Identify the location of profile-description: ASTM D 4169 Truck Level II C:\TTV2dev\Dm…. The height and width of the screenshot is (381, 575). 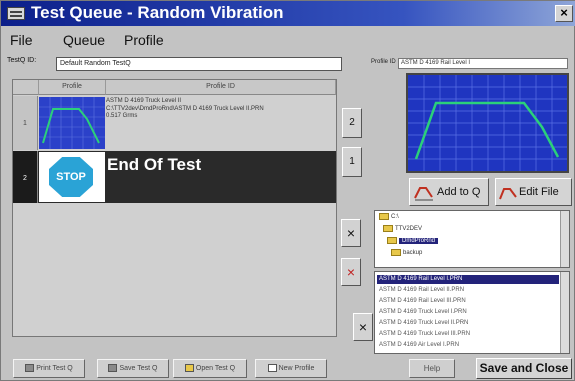
(220, 109).